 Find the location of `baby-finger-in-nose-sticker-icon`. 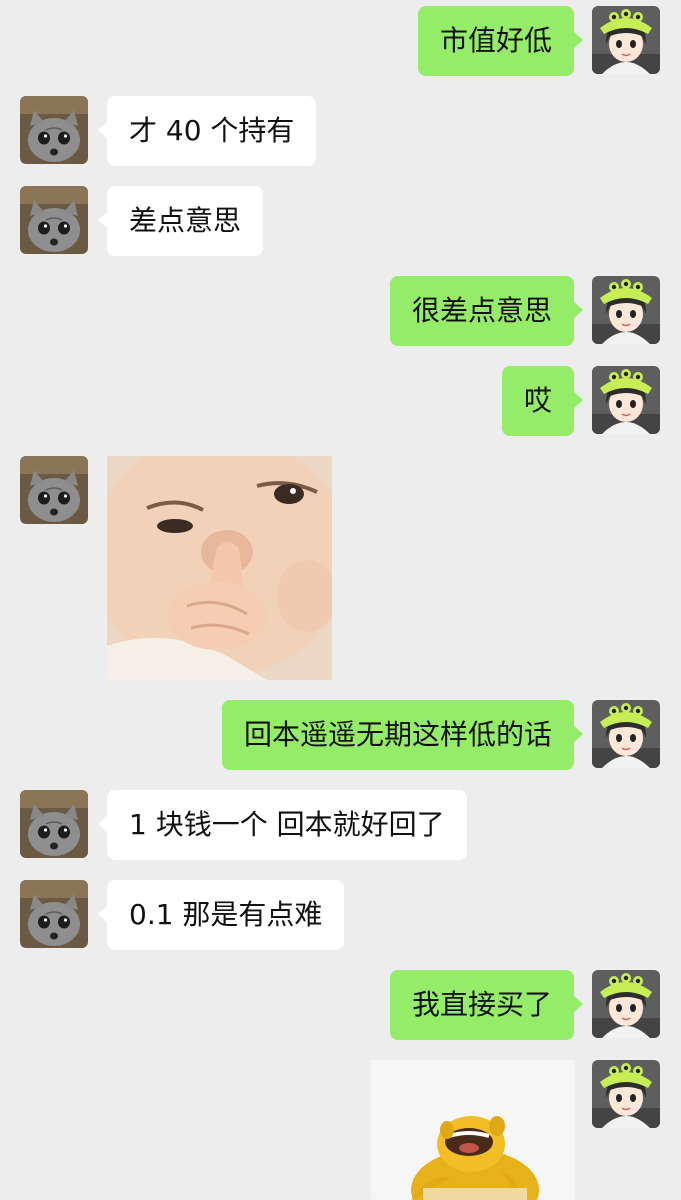

baby-finger-in-nose-sticker-icon is located at coordinates (219, 568).